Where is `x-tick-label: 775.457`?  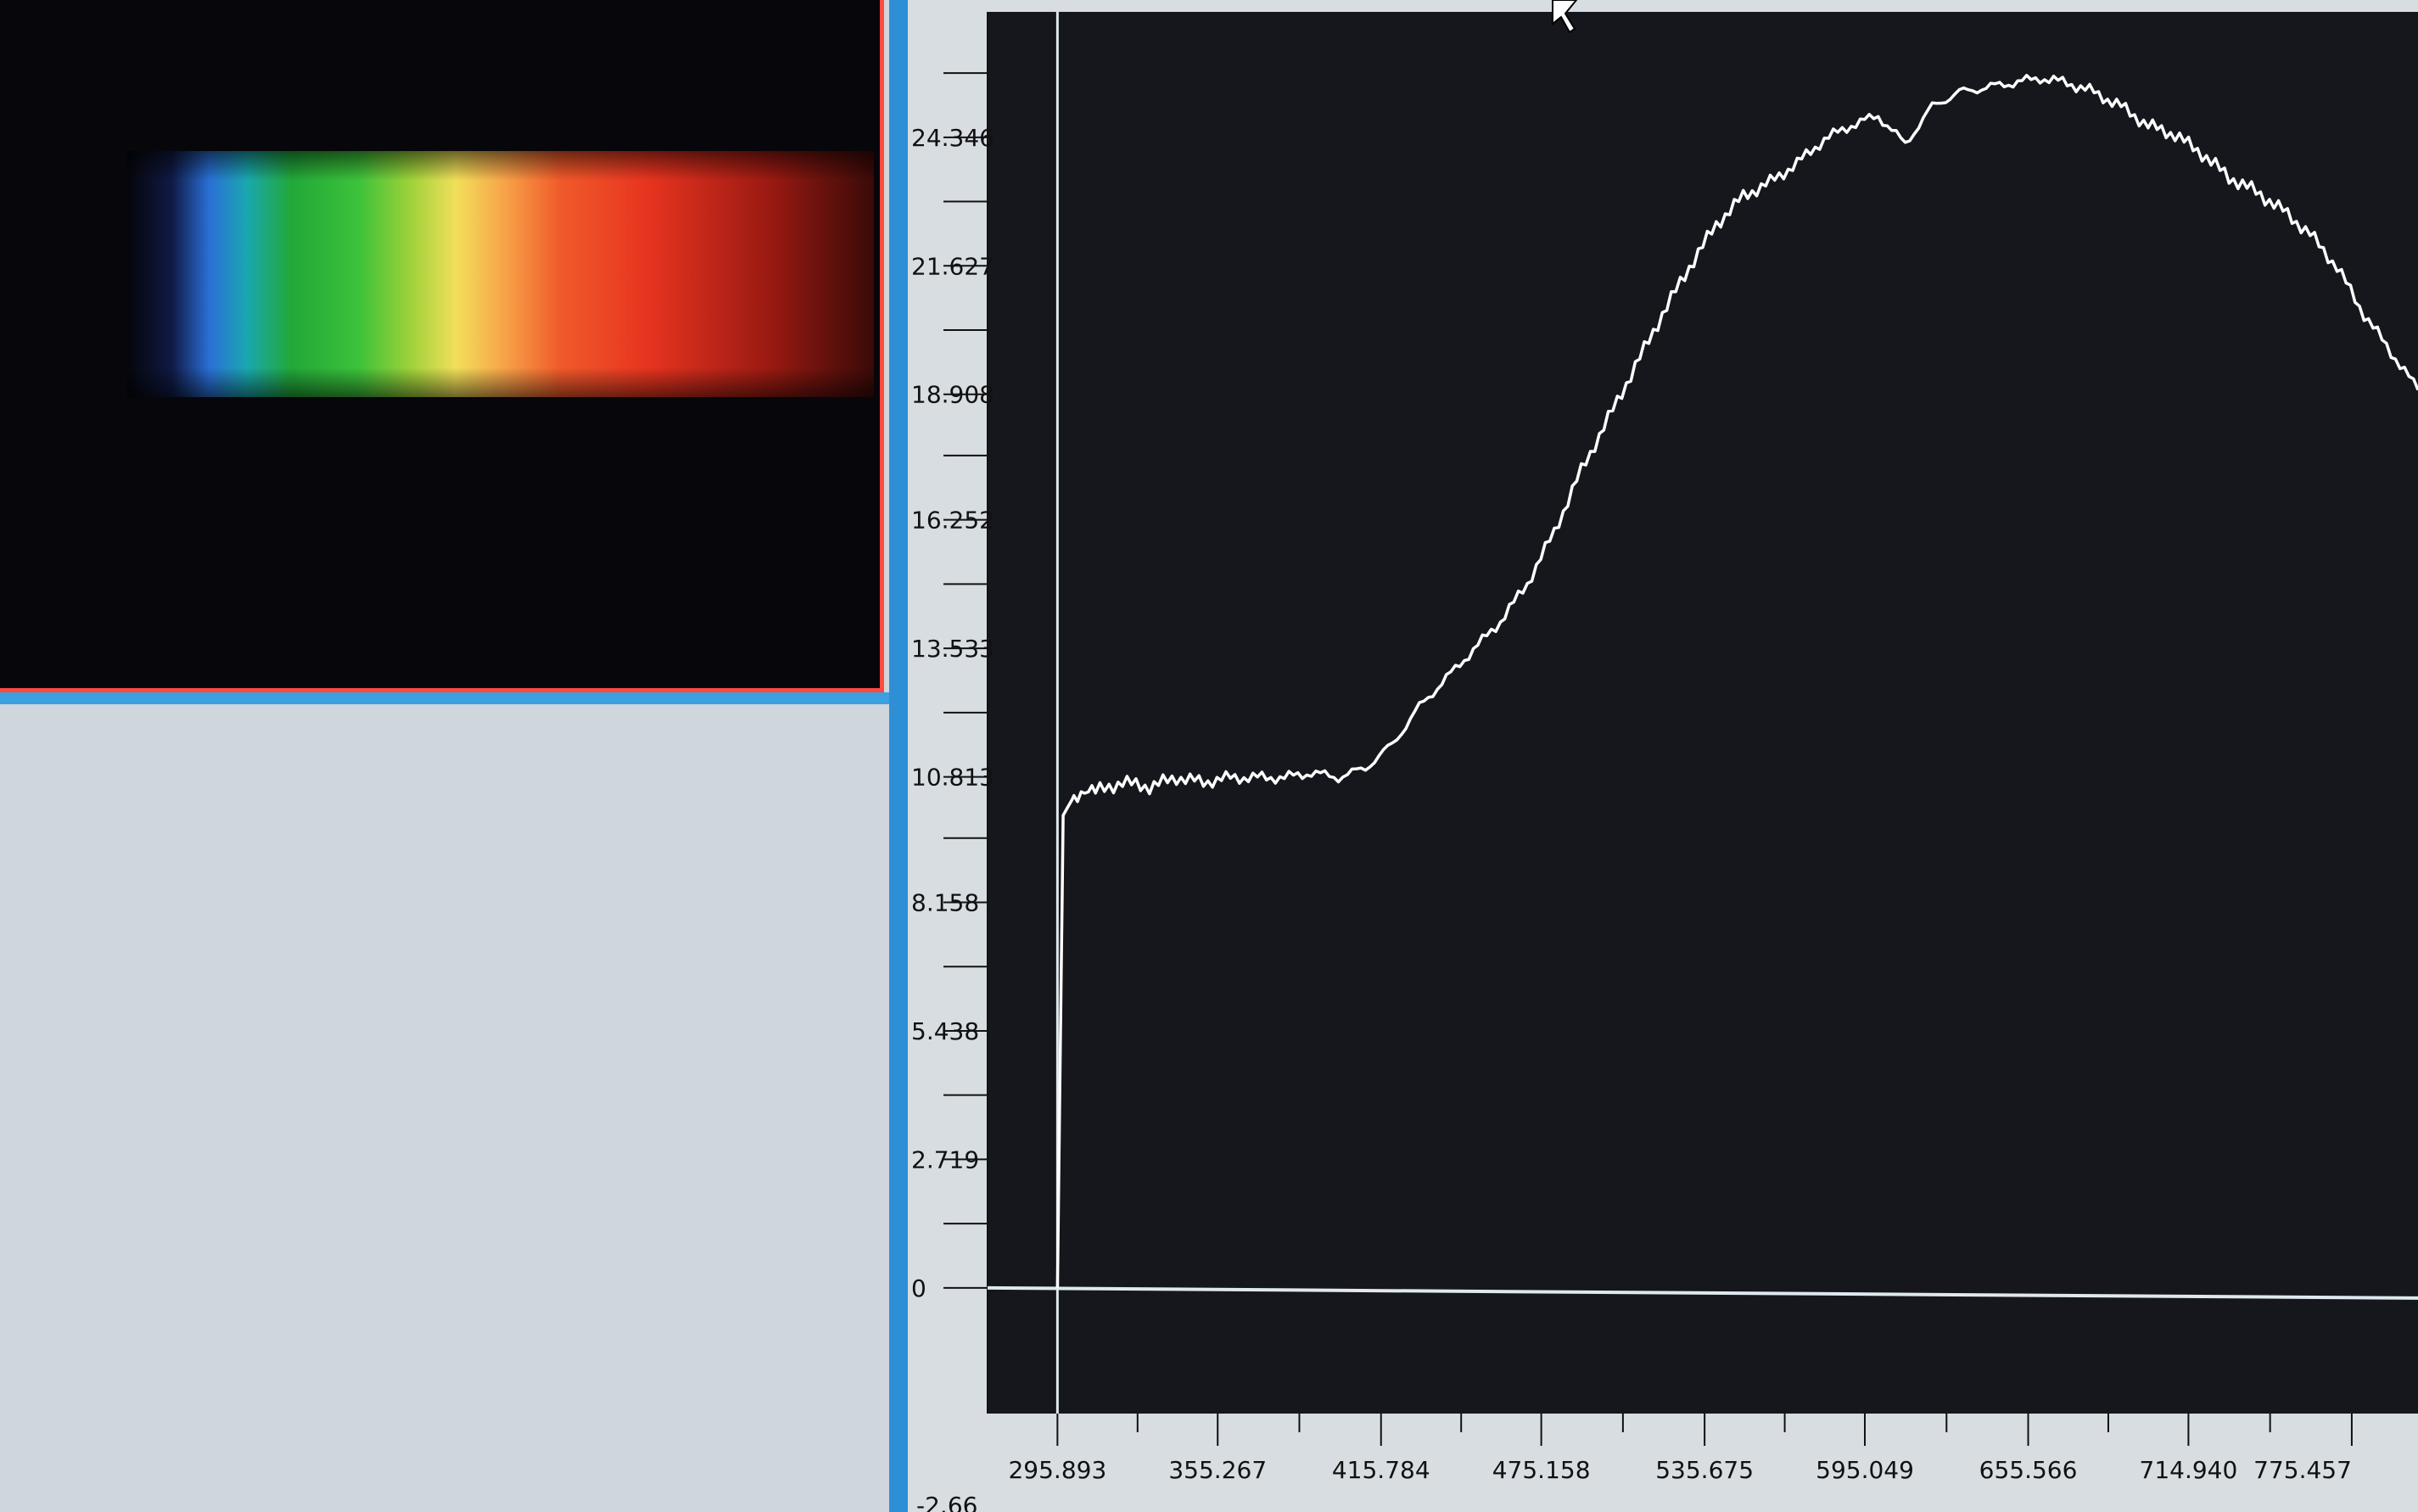 x-tick-label: 775.457 is located at coordinates (2302, 1470).